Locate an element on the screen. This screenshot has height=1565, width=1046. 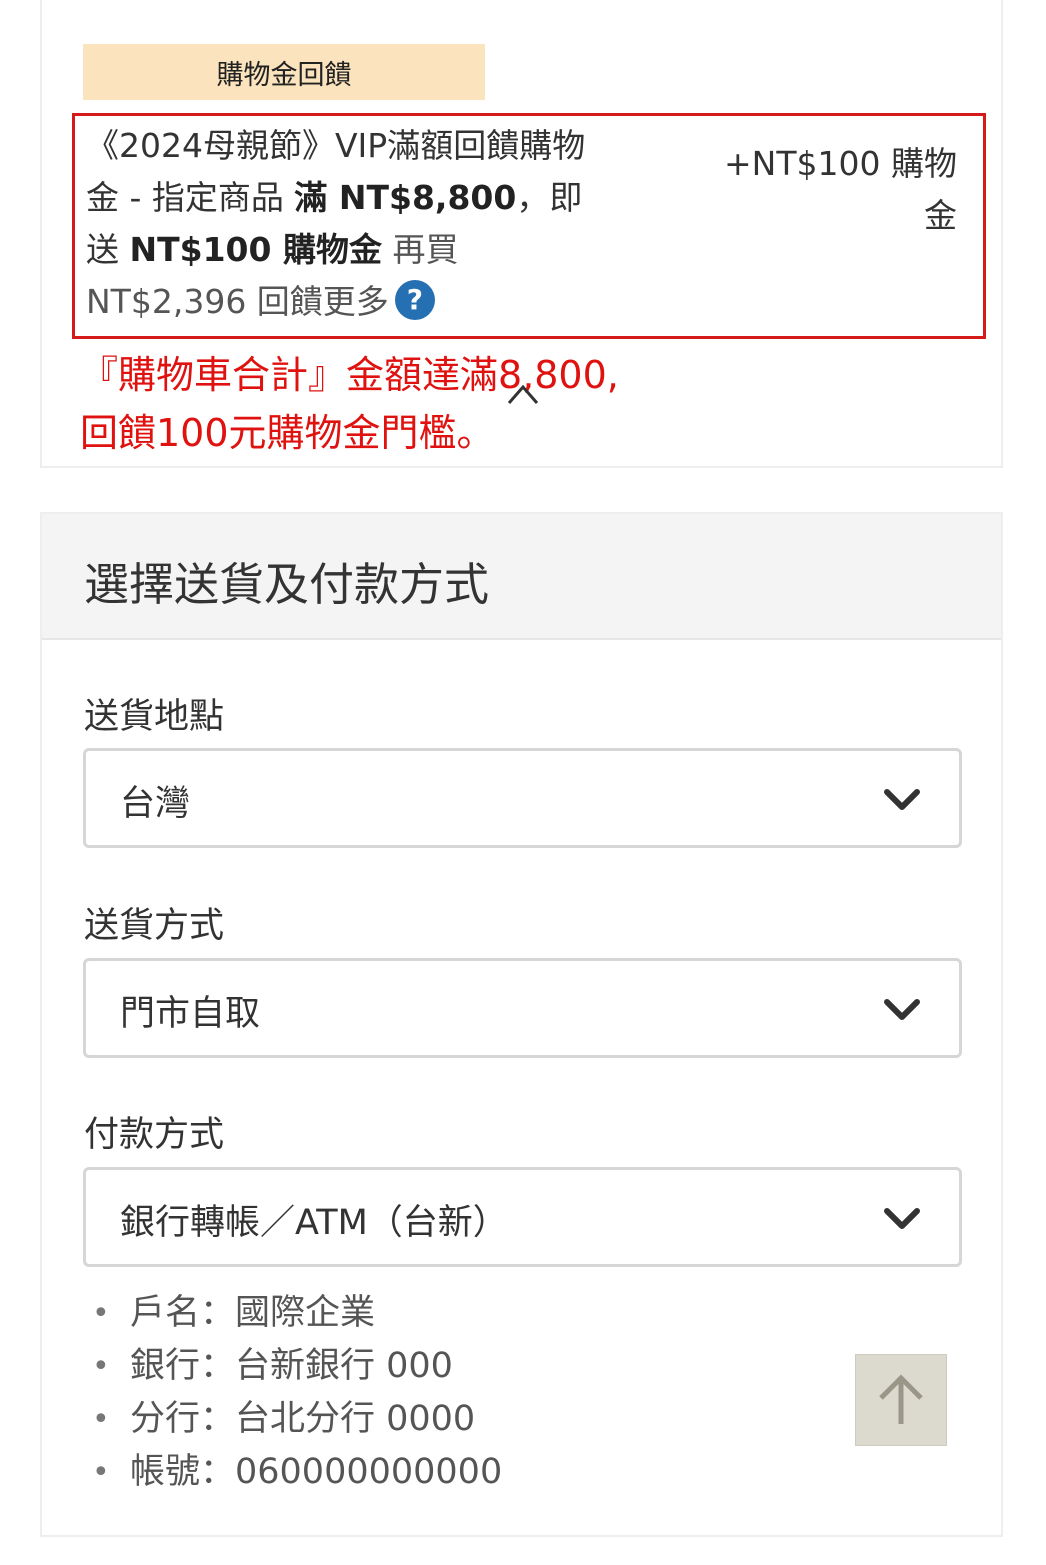
list-item: • 分行：台北分行 0000 is located at coordinates (297, 1419).